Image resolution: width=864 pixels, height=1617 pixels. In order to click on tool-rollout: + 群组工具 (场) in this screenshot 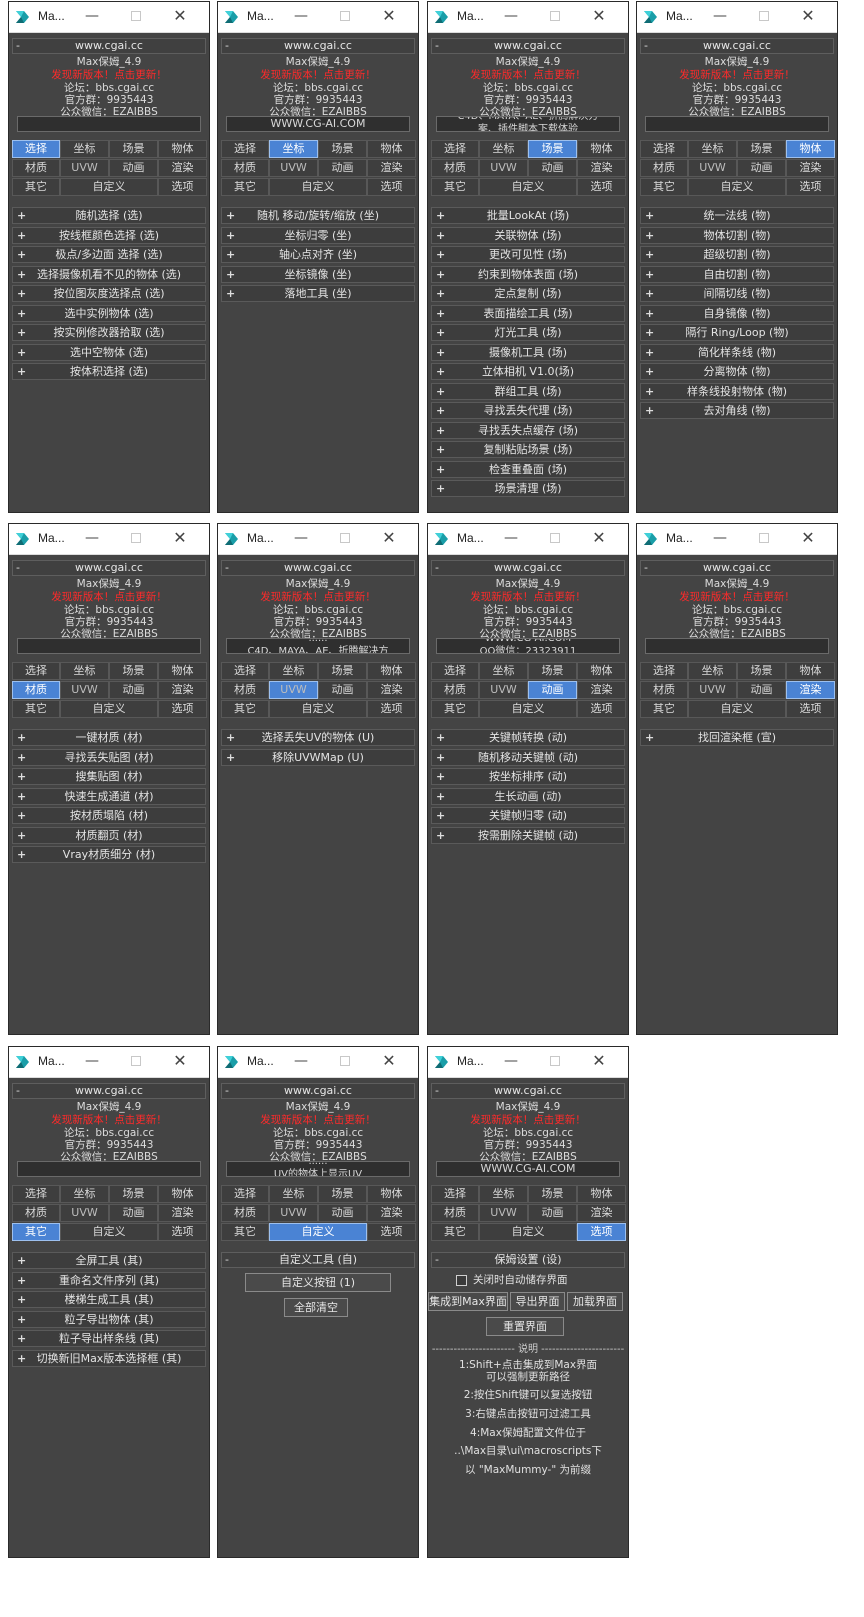, I will do `click(528, 391)`.